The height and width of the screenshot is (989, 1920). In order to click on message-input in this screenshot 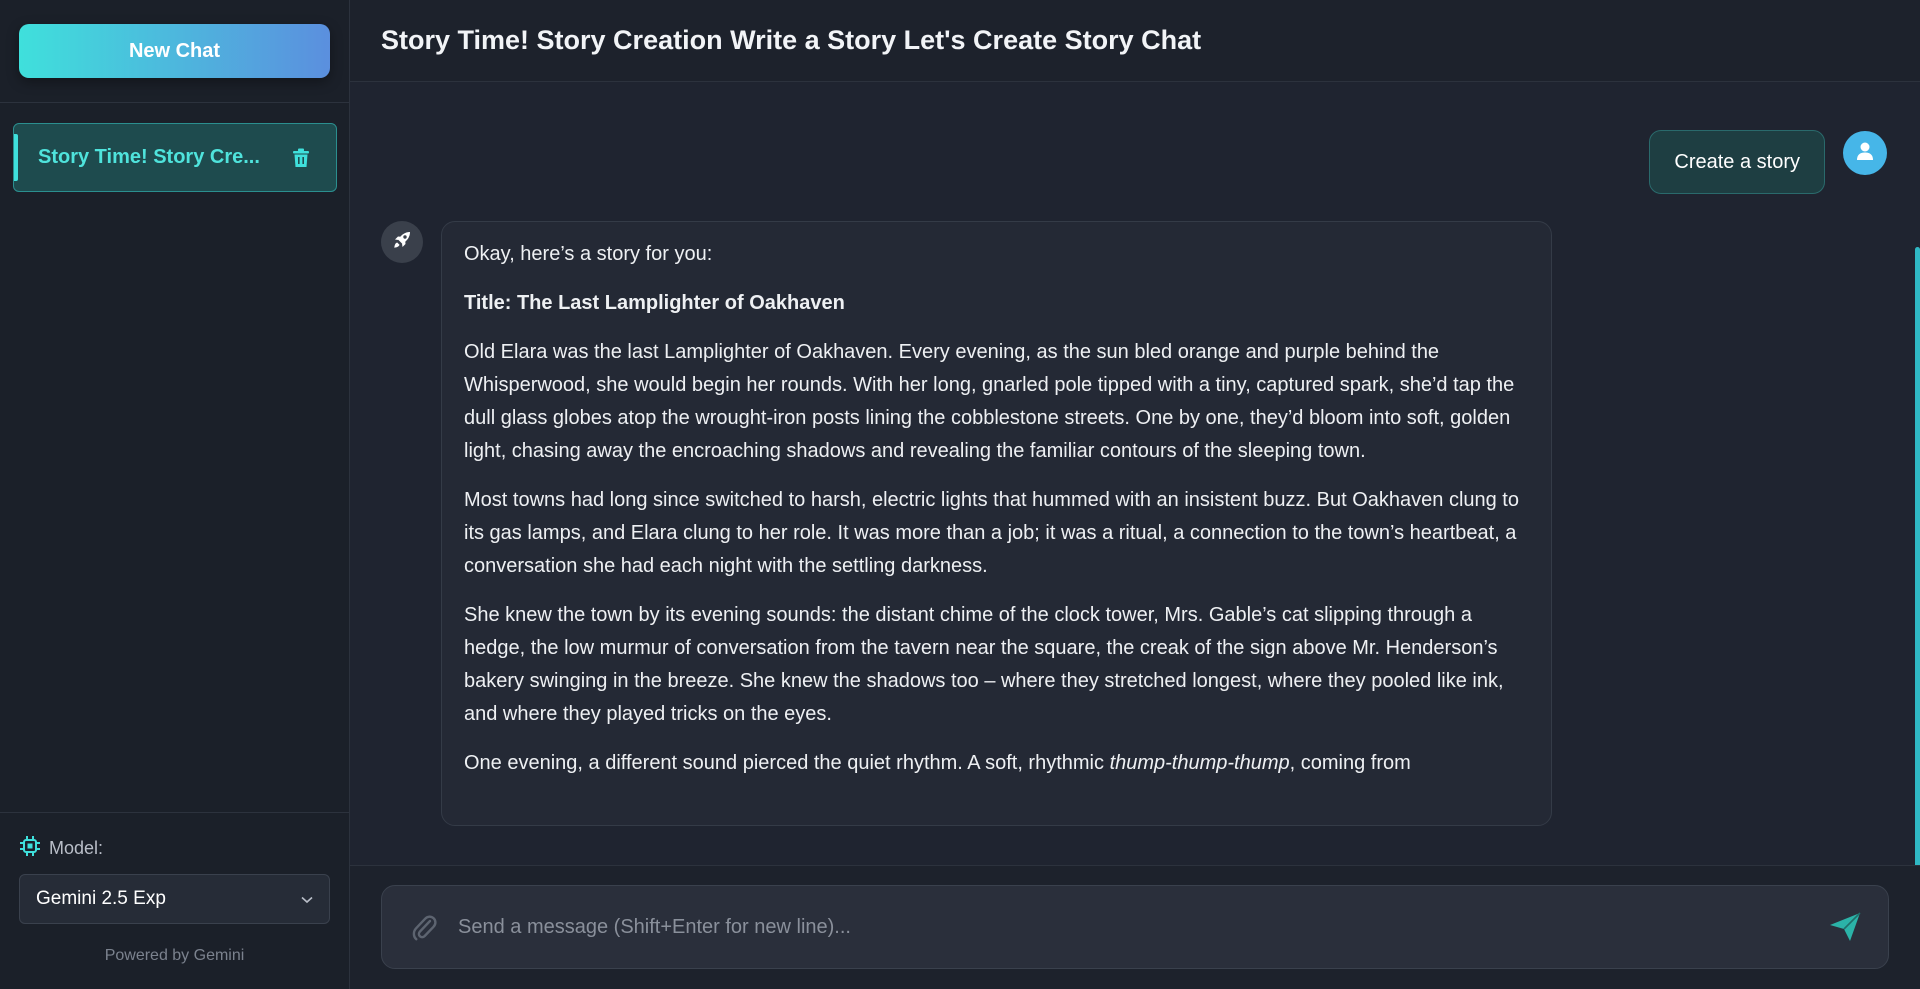, I will do `click(1133, 927)`.